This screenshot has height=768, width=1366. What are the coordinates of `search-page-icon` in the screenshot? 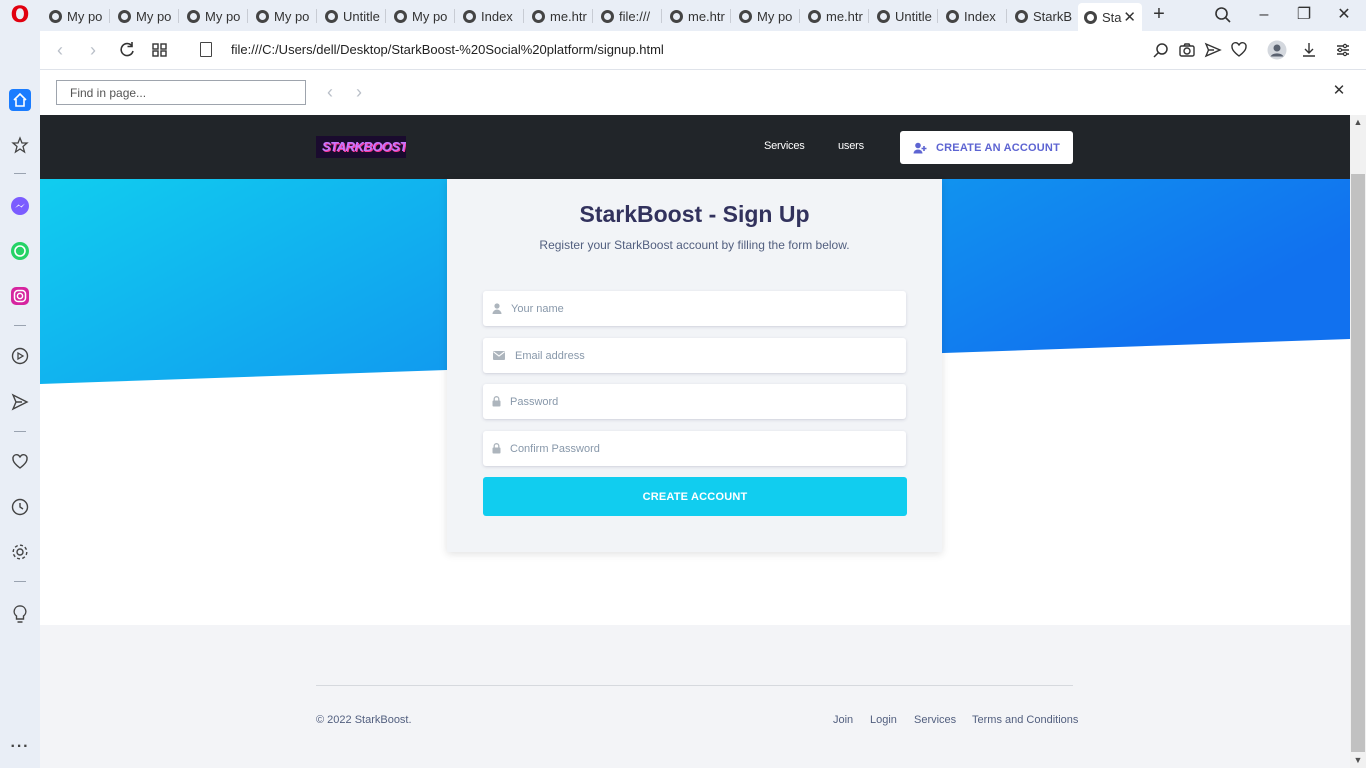 It's located at (1161, 50).